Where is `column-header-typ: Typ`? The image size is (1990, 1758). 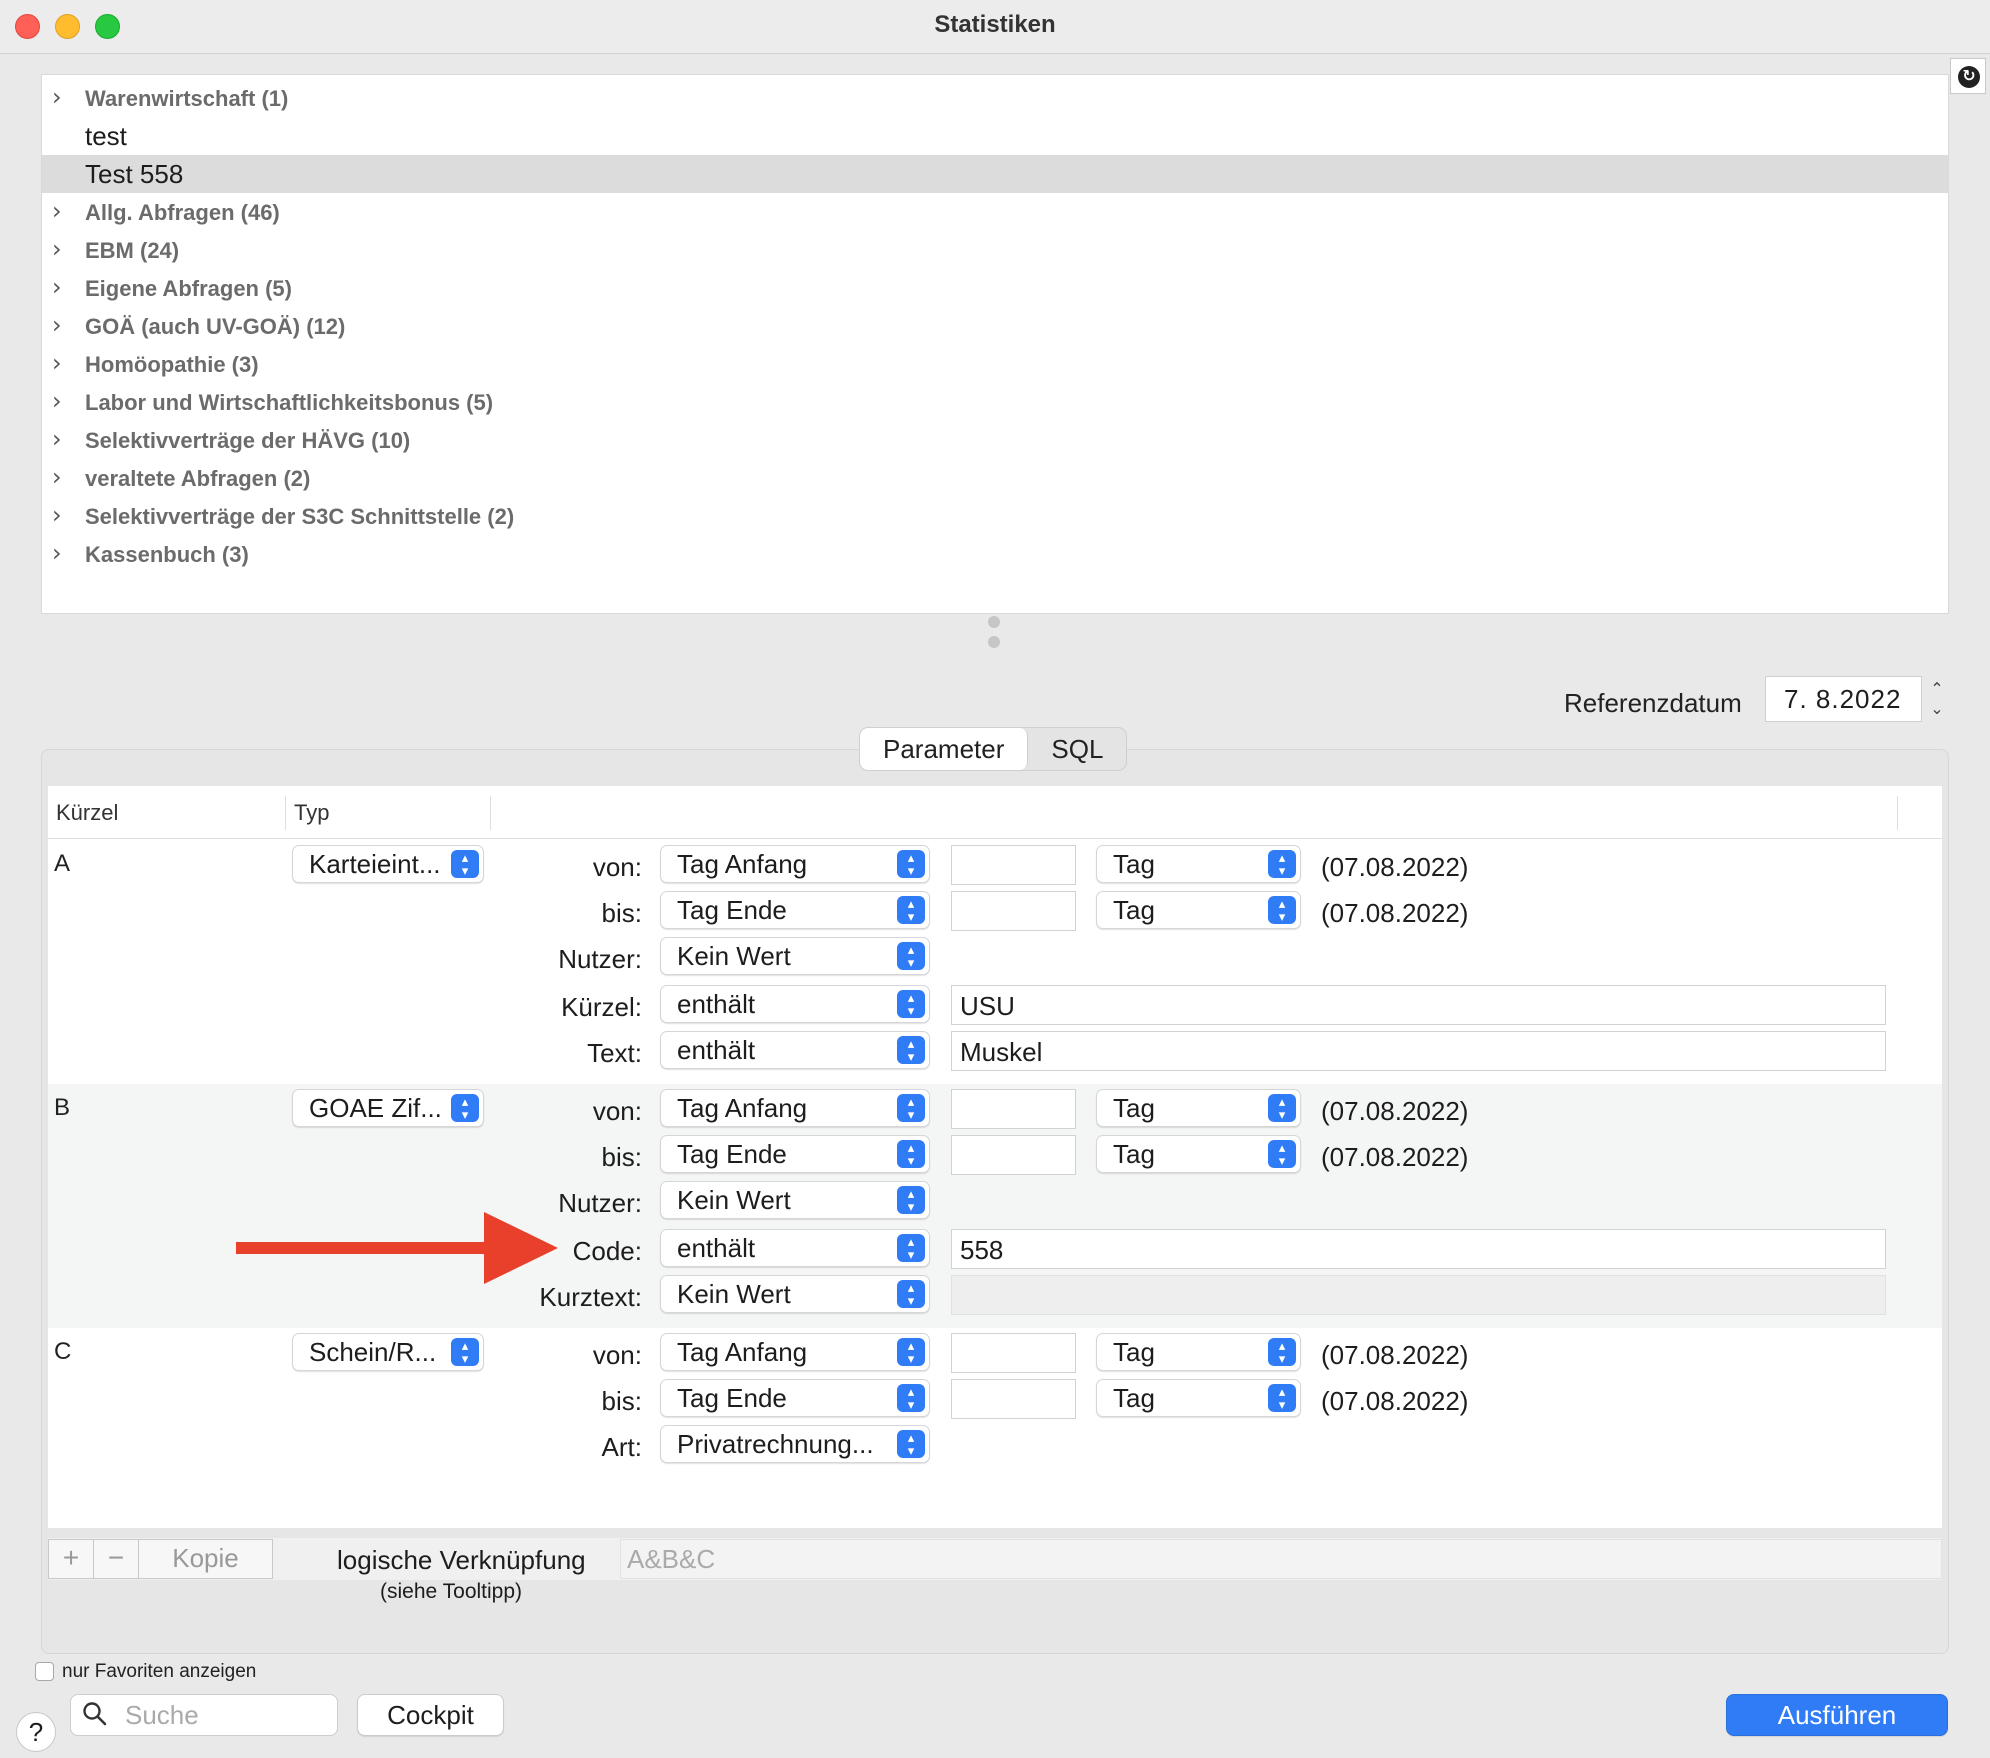 column-header-typ: Typ is located at coordinates (311, 813).